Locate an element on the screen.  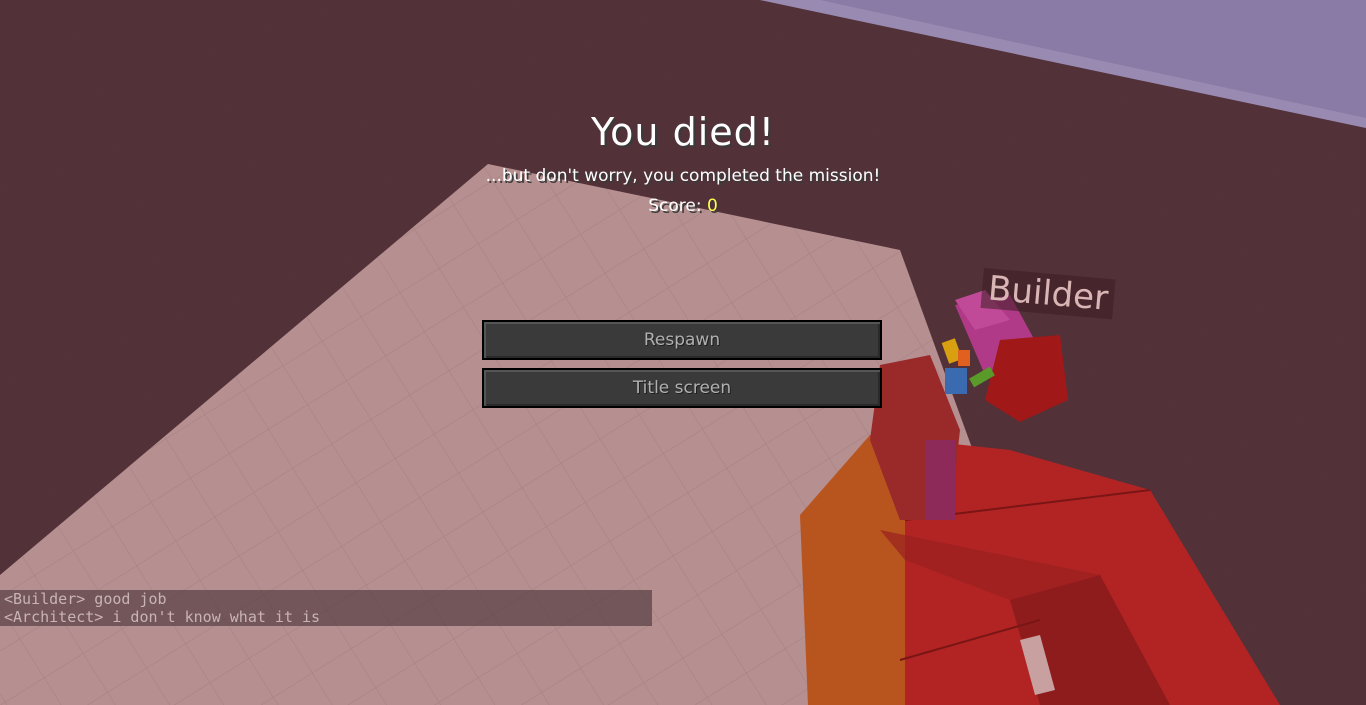
score-line: Score: 0 is located at coordinates (683, 206).